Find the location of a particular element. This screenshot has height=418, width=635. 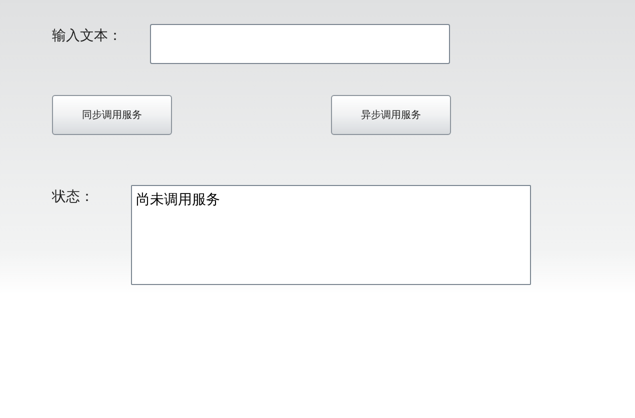

service-call-button: 异步调用服务 is located at coordinates (391, 115).